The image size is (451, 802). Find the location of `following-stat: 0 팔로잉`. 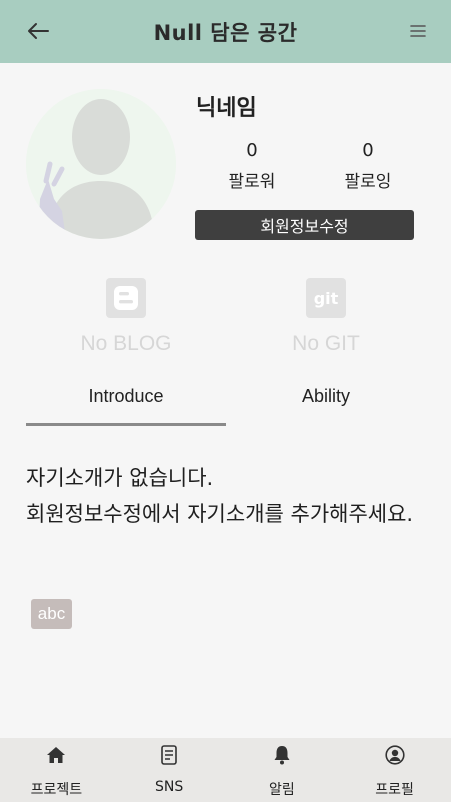

following-stat: 0 팔로잉 is located at coordinates (368, 166).